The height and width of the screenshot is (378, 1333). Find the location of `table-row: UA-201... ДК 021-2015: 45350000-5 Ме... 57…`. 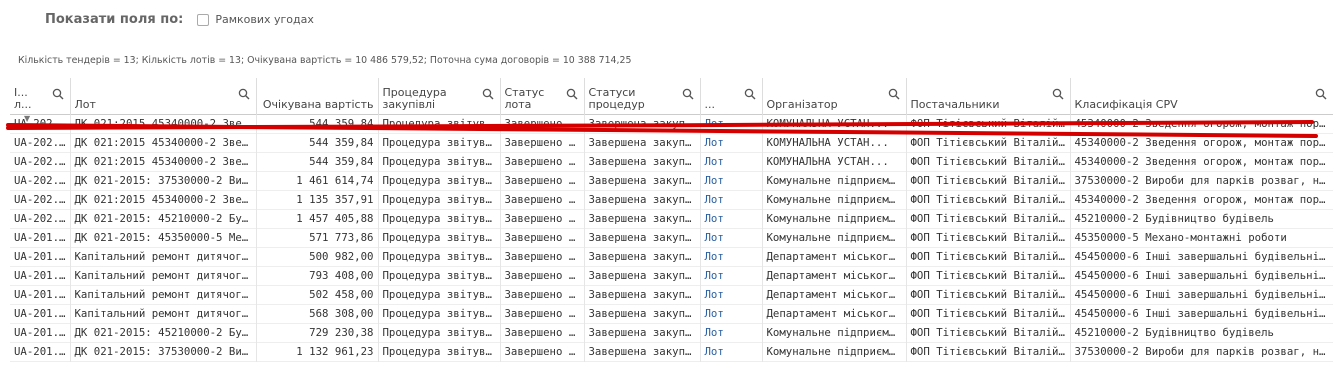

table-row: UA-201... ДК 021-2015: 45350000-5 Ме... 57… is located at coordinates (671, 237).